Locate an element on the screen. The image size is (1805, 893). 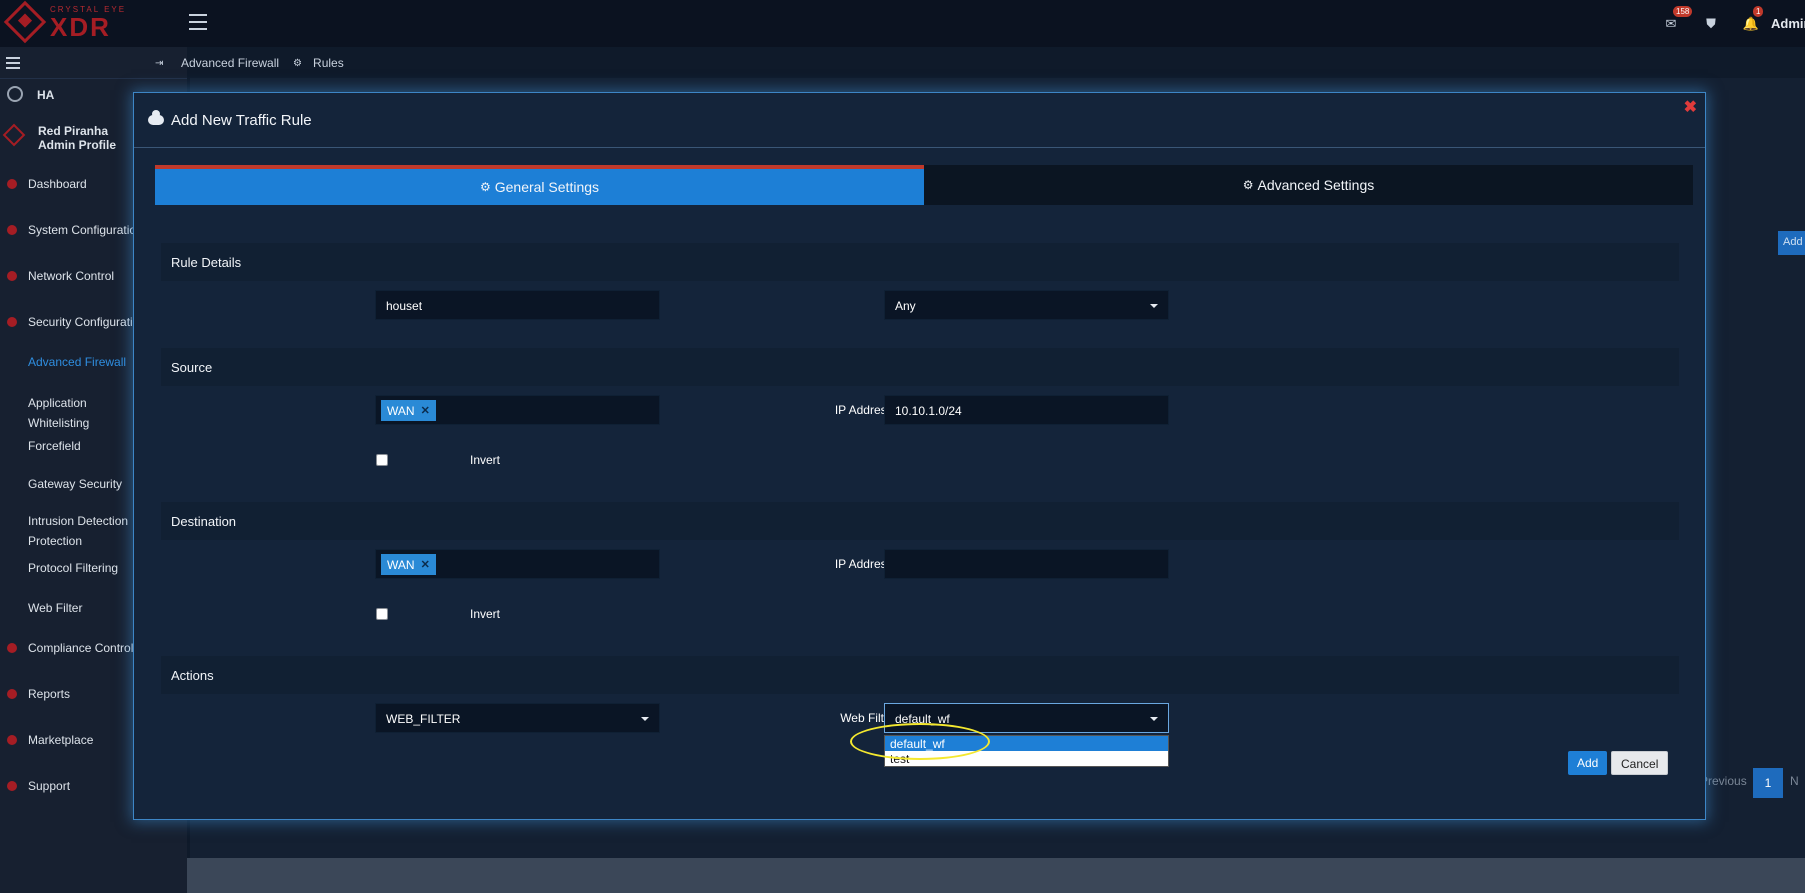
dashboard-icon is located at coordinates (12, 184).